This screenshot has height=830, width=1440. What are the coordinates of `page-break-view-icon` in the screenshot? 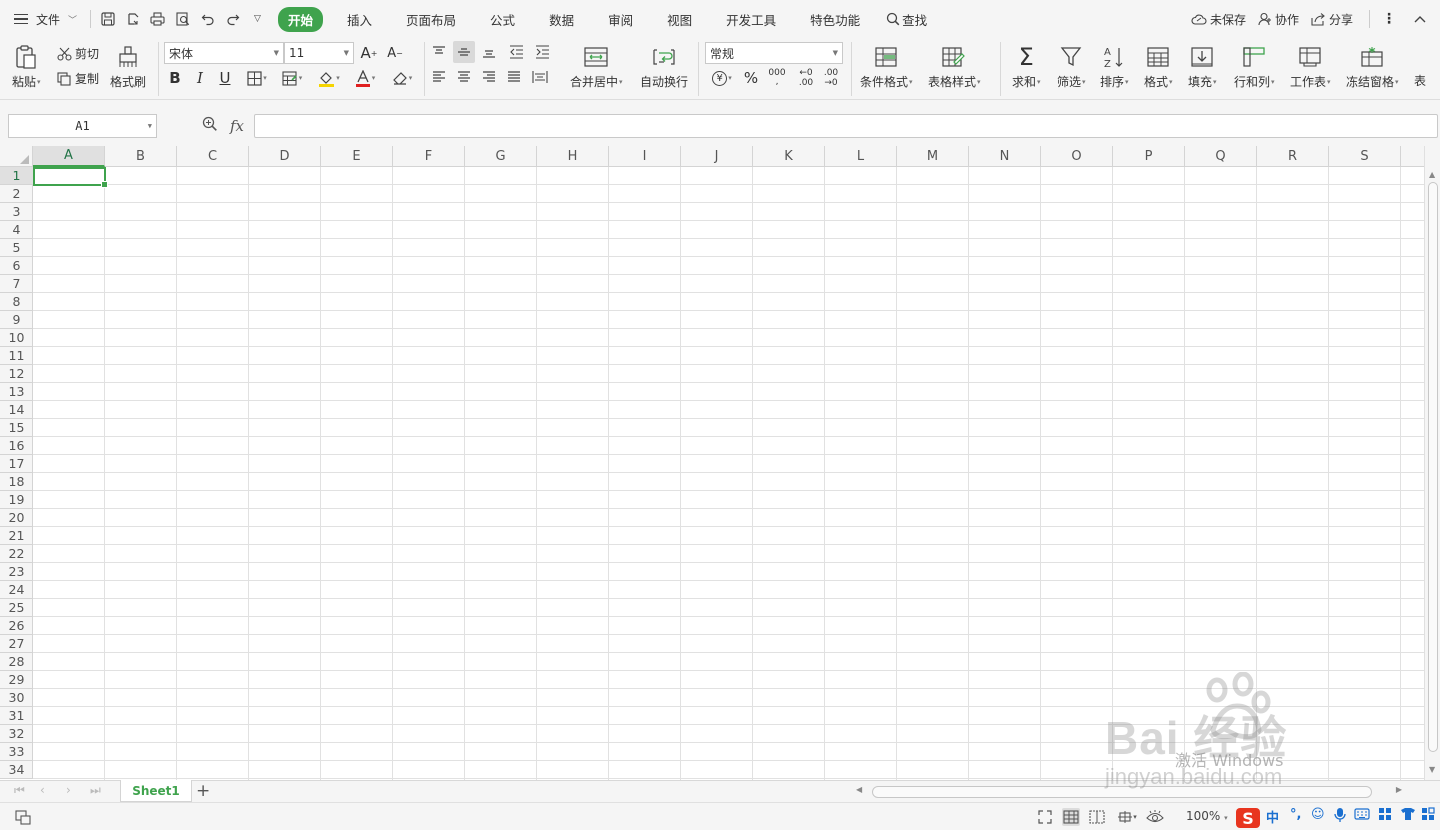 It's located at (1097, 817).